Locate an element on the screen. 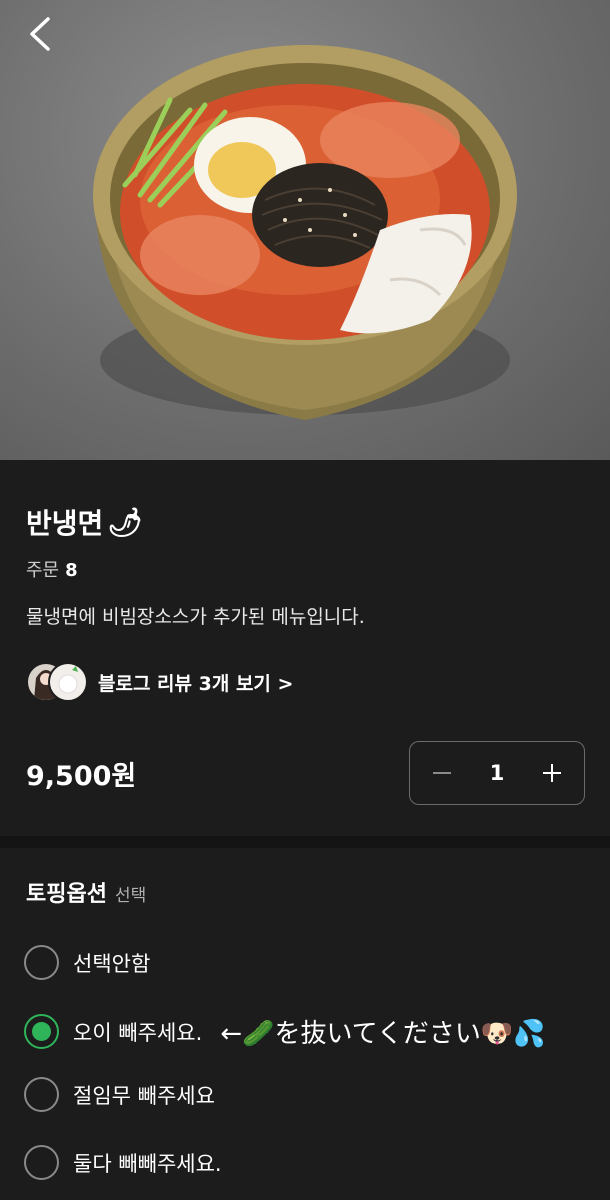 This screenshot has height=1200, width=610. product-title-row: 반냉면 🌶 is located at coordinates (84, 522).